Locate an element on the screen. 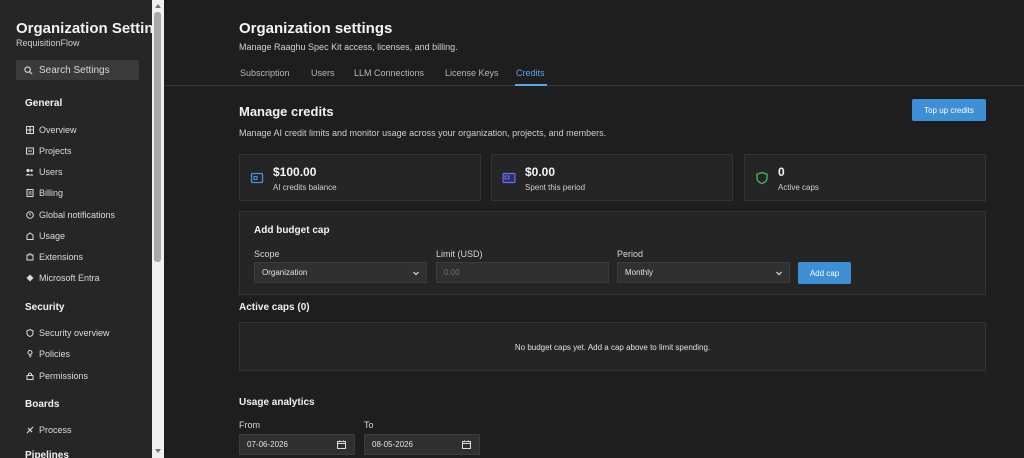  usage-analytics-title: Usage analytics is located at coordinates (277, 402).